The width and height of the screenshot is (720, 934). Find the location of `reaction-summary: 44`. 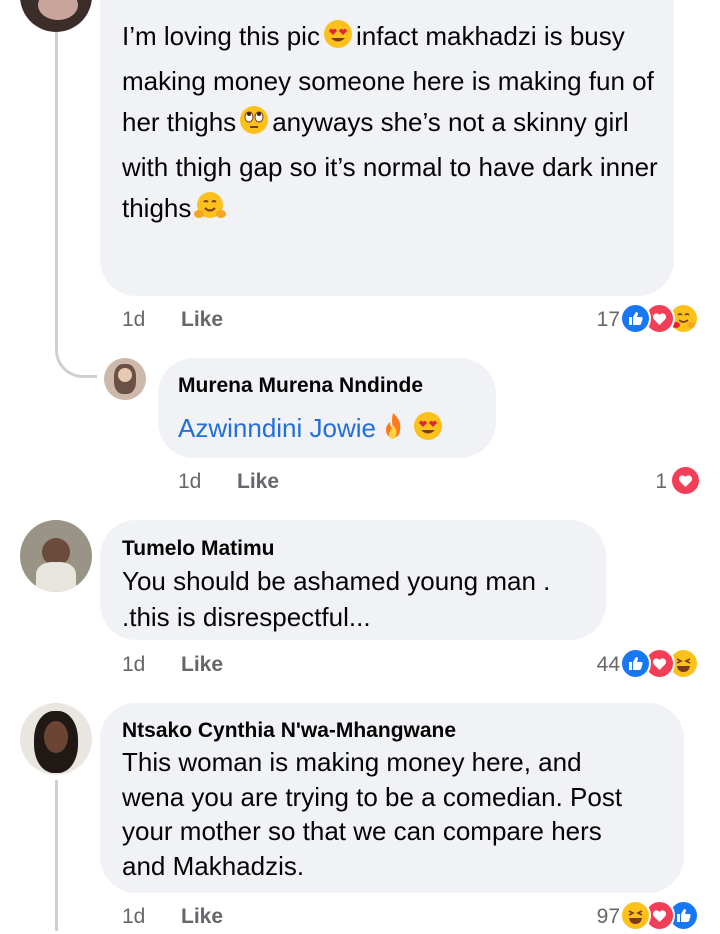

reaction-summary: 44 is located at coordinates (632, 665).